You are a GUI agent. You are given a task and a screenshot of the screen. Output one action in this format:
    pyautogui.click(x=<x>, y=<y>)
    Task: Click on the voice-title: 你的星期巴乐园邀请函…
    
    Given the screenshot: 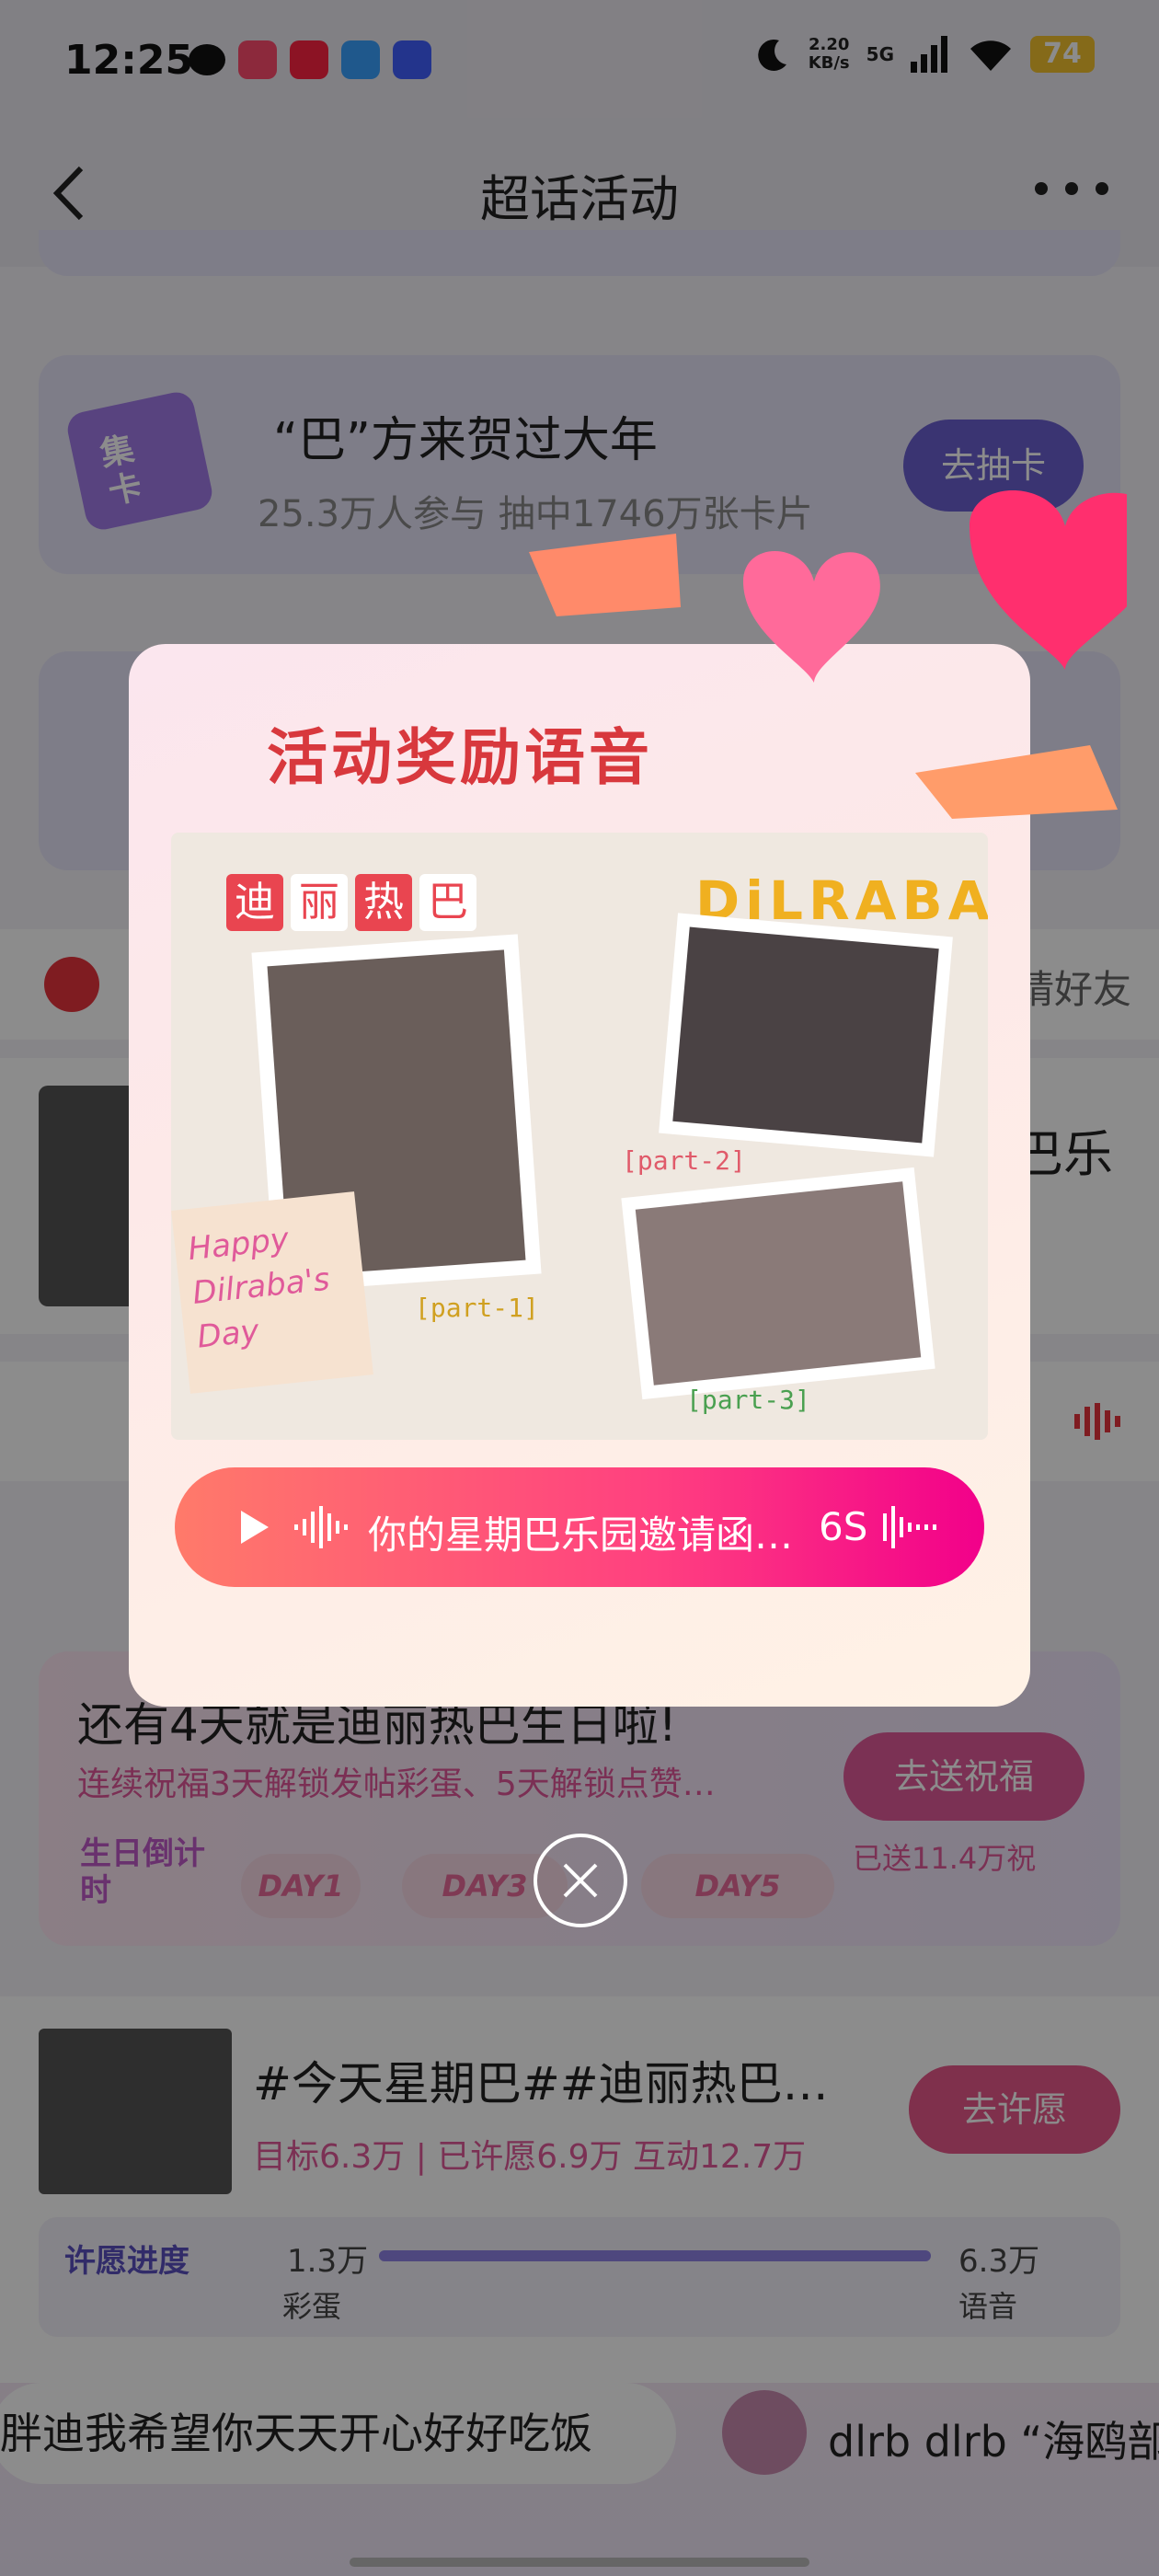 What is the action you would take?
    pyautogui.click(x=581, y=1535)
    